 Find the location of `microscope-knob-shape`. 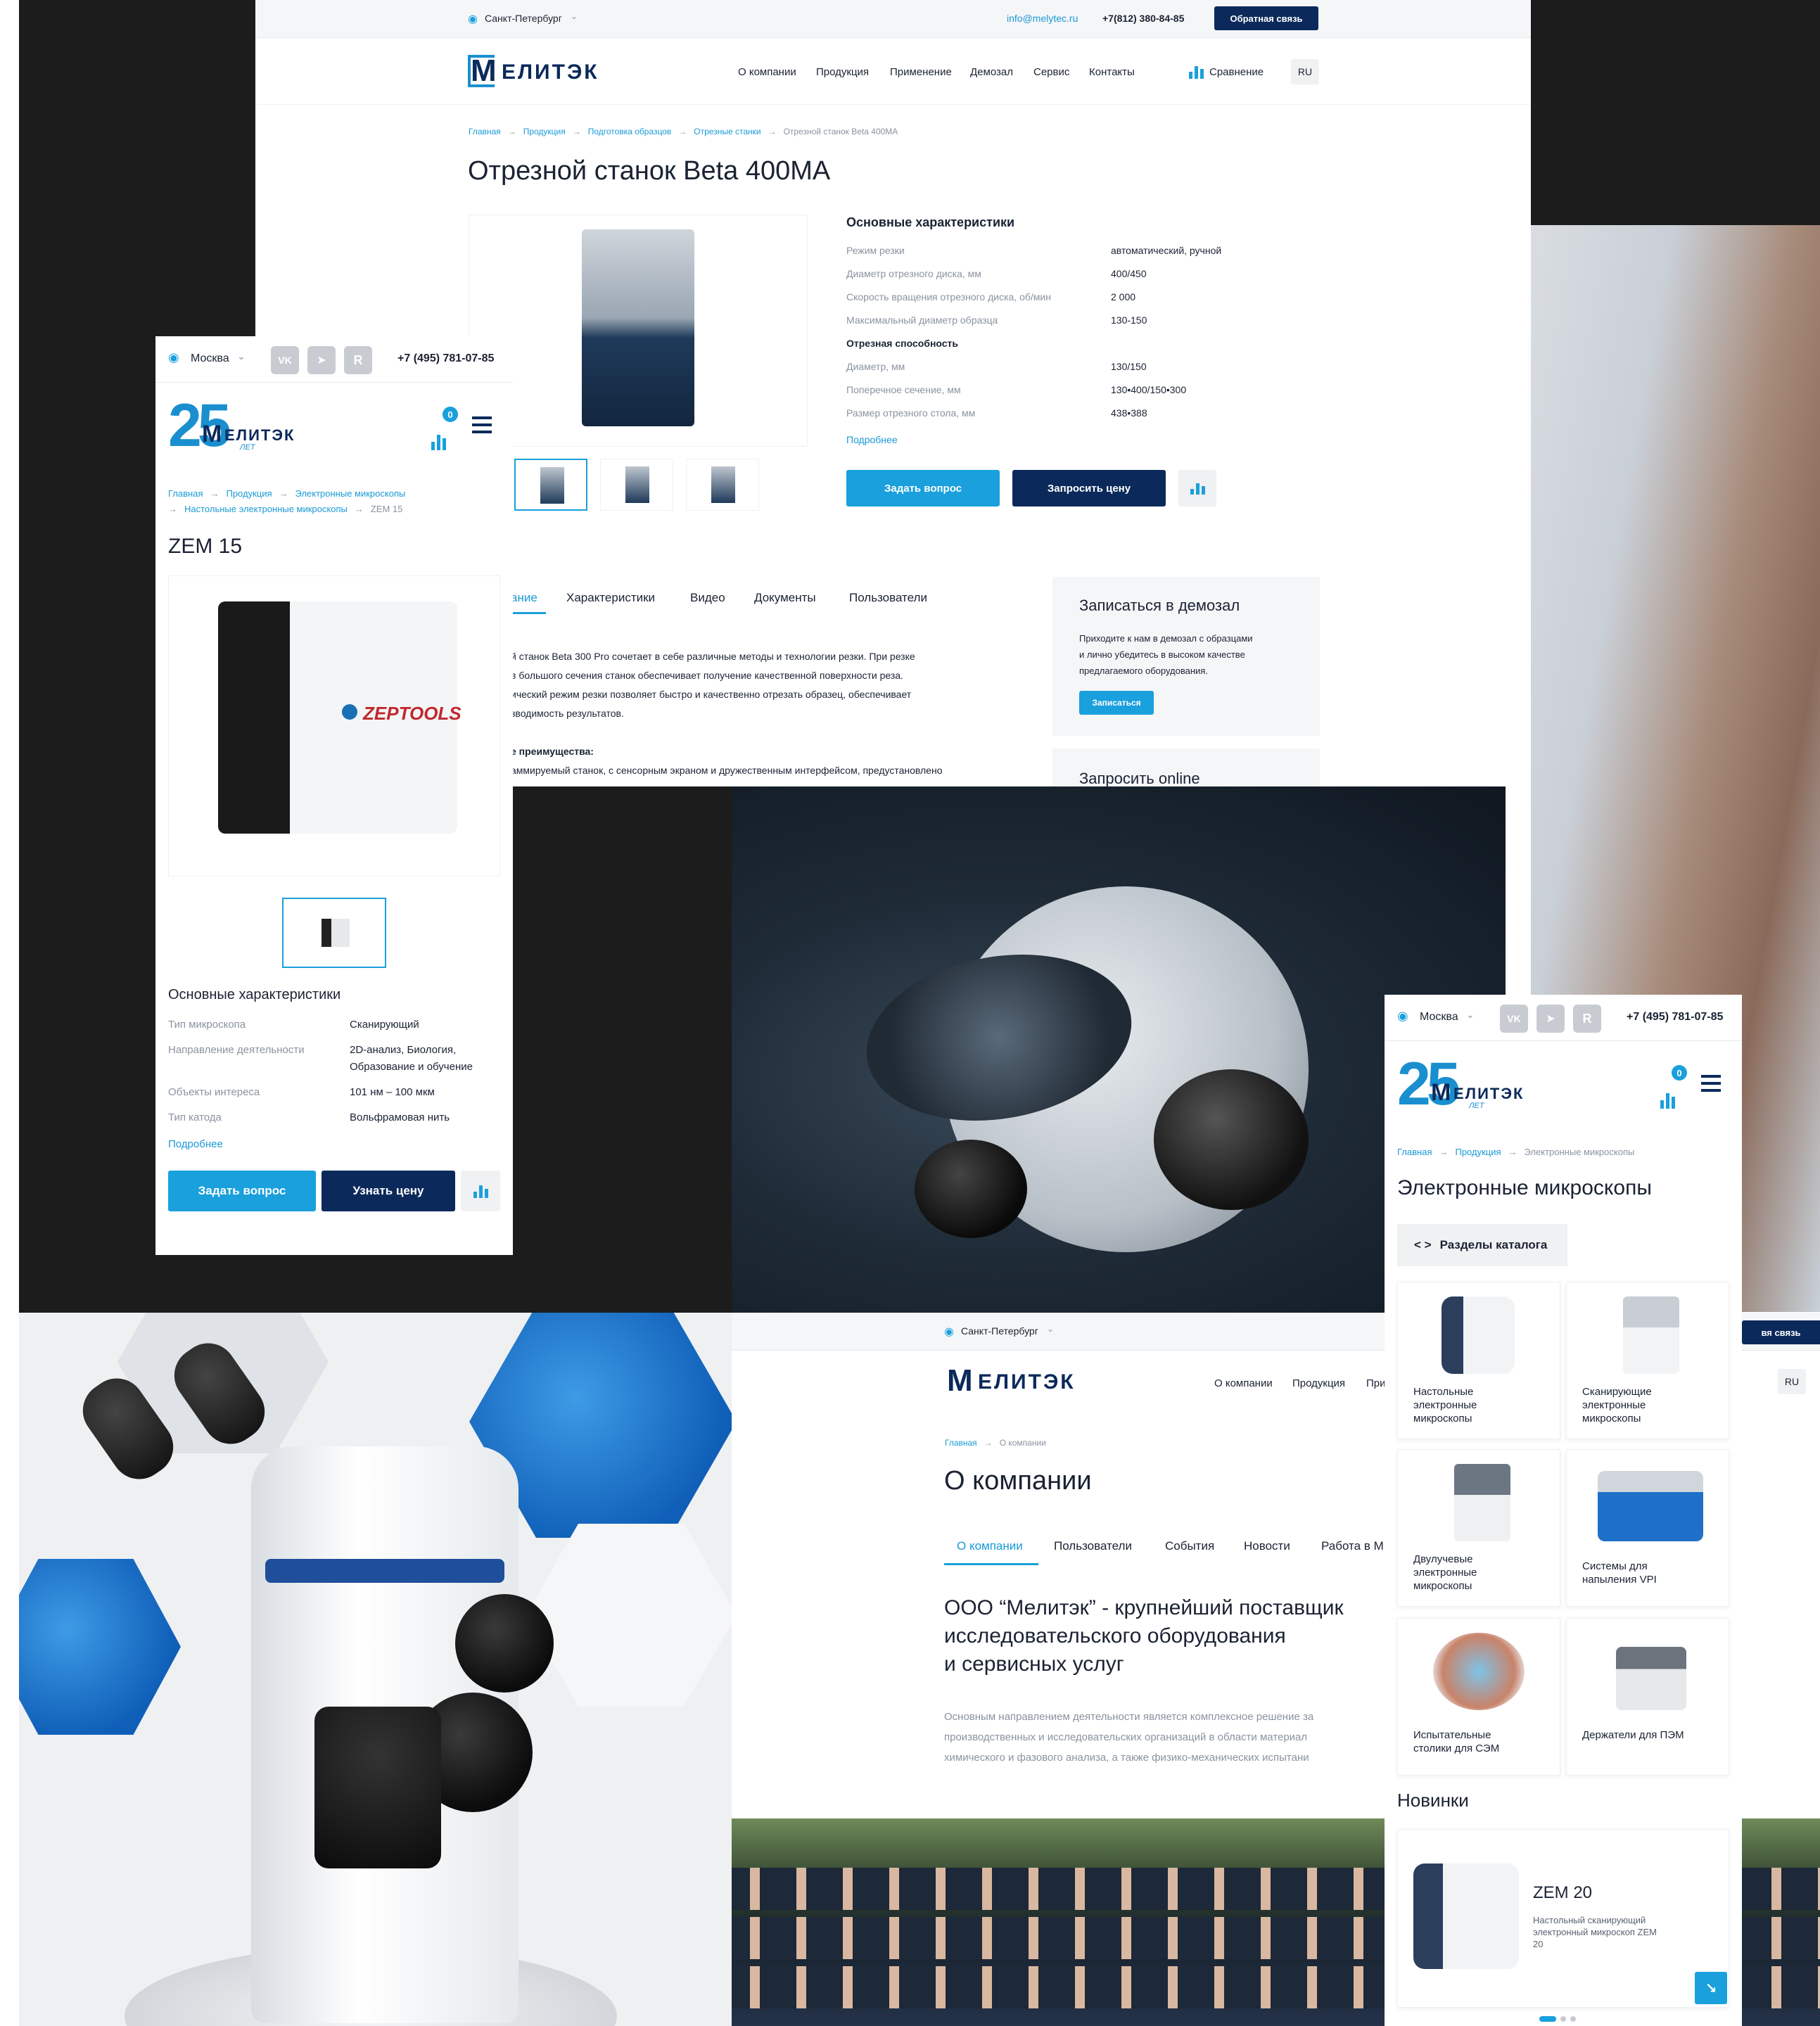

microscope-knob-shape is located at coordinates (1232, 1140).